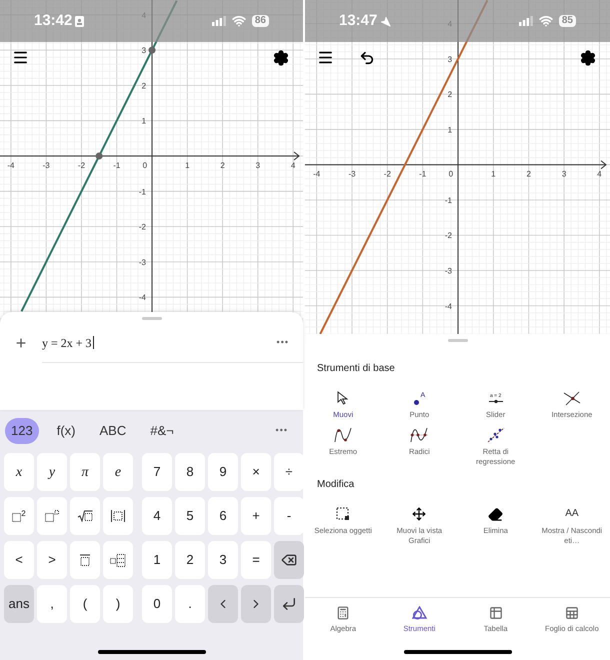 This screenshot has height=660, width=610. What do you see at coordinates (367, 58) in the screenshot?
I see `undo-button` at bounding box center [367, 58].